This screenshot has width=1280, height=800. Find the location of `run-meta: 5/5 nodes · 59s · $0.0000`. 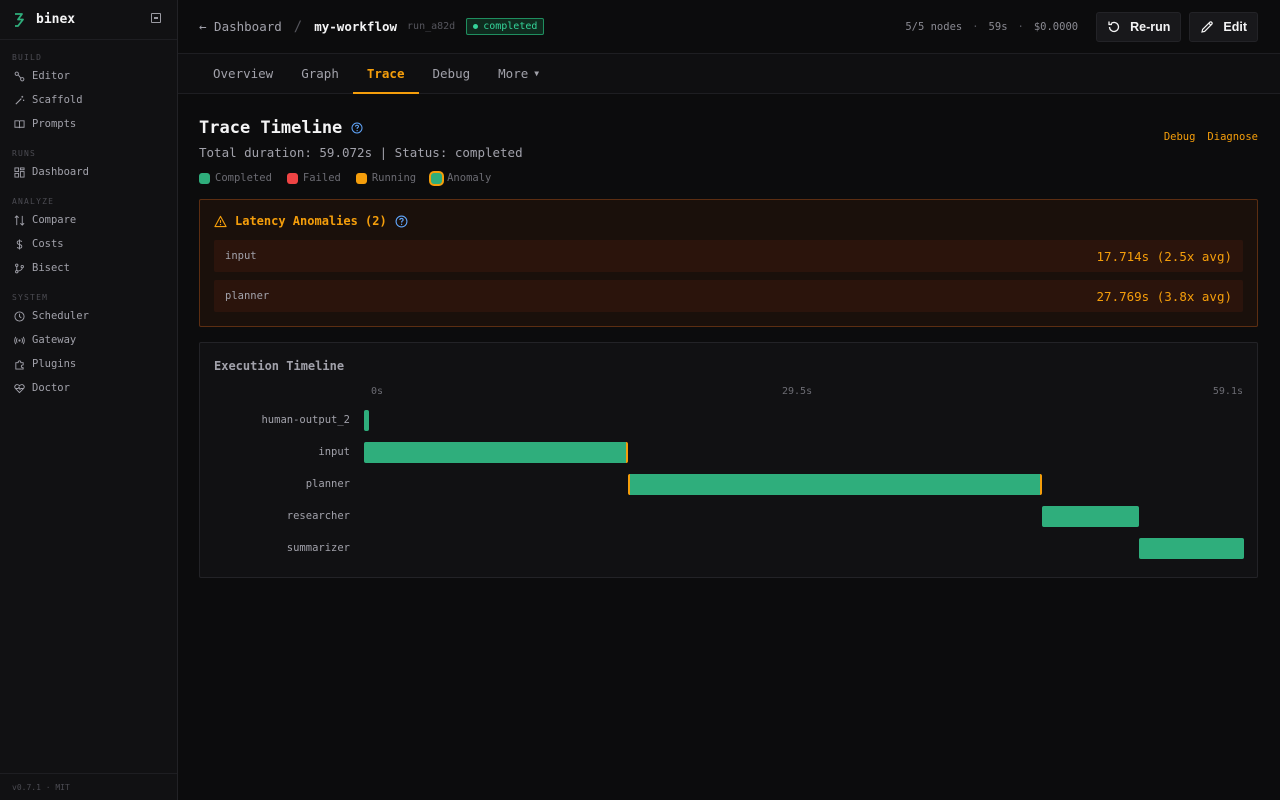

run-meta: 5/5 nodes · 59s · $0.0000 is located at coordinates (991, 27).